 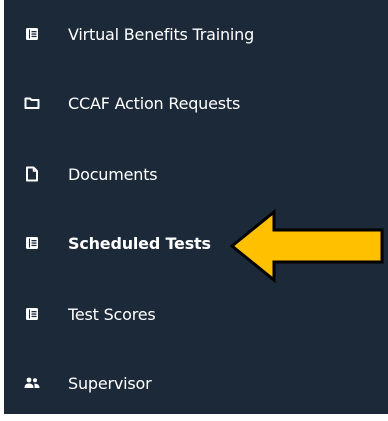 I want to click on sidebar-item-label: Supervisor, so click(x=110, y=383).